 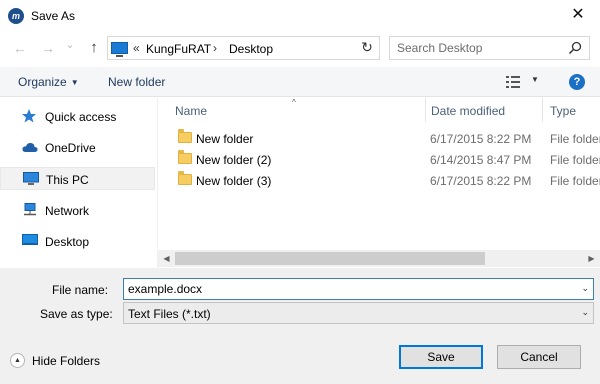 I want to click on sidebar-item-this-pc: This PC, so click(x=77, y=178).